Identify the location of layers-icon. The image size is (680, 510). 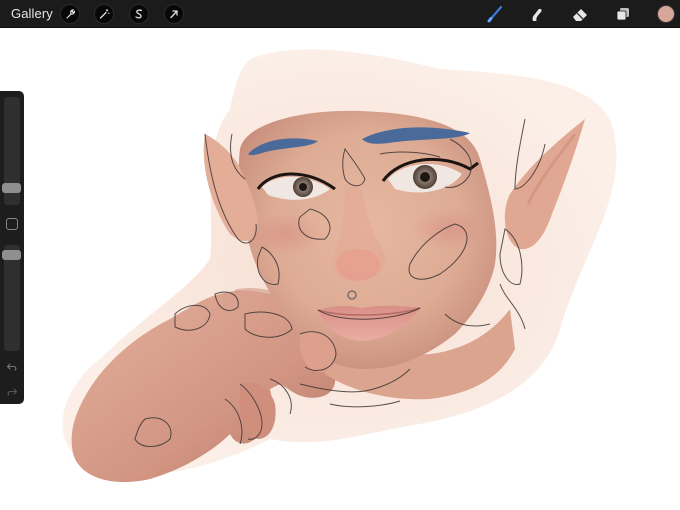
(623, 14).